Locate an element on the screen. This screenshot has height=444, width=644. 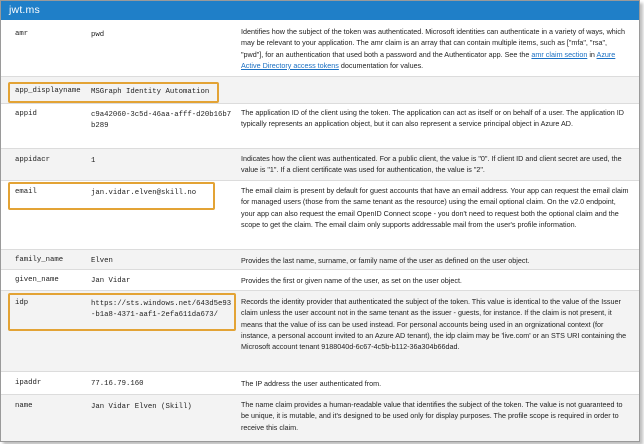
claim-name: name is located at coordinates (24, 406).